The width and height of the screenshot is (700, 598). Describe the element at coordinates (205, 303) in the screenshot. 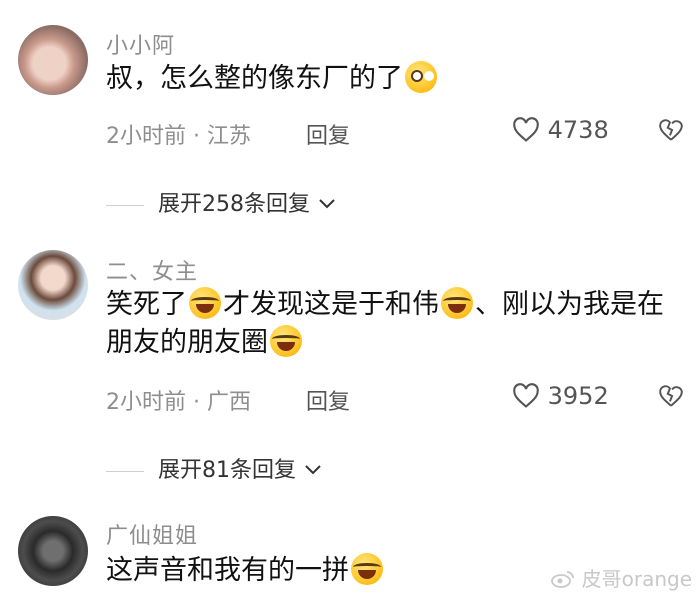

I see `laughing-crying-icon` at that location.